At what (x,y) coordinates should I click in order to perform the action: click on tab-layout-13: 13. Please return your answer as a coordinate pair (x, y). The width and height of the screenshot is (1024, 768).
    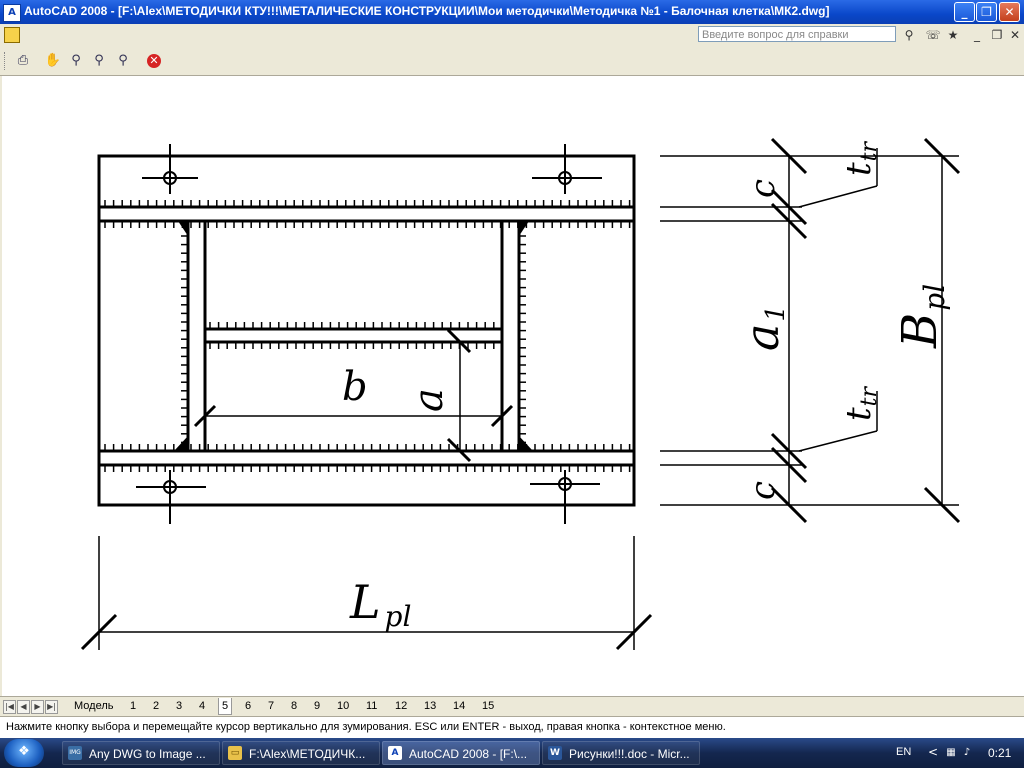
    Looking at the image, I should click on (430, 706).